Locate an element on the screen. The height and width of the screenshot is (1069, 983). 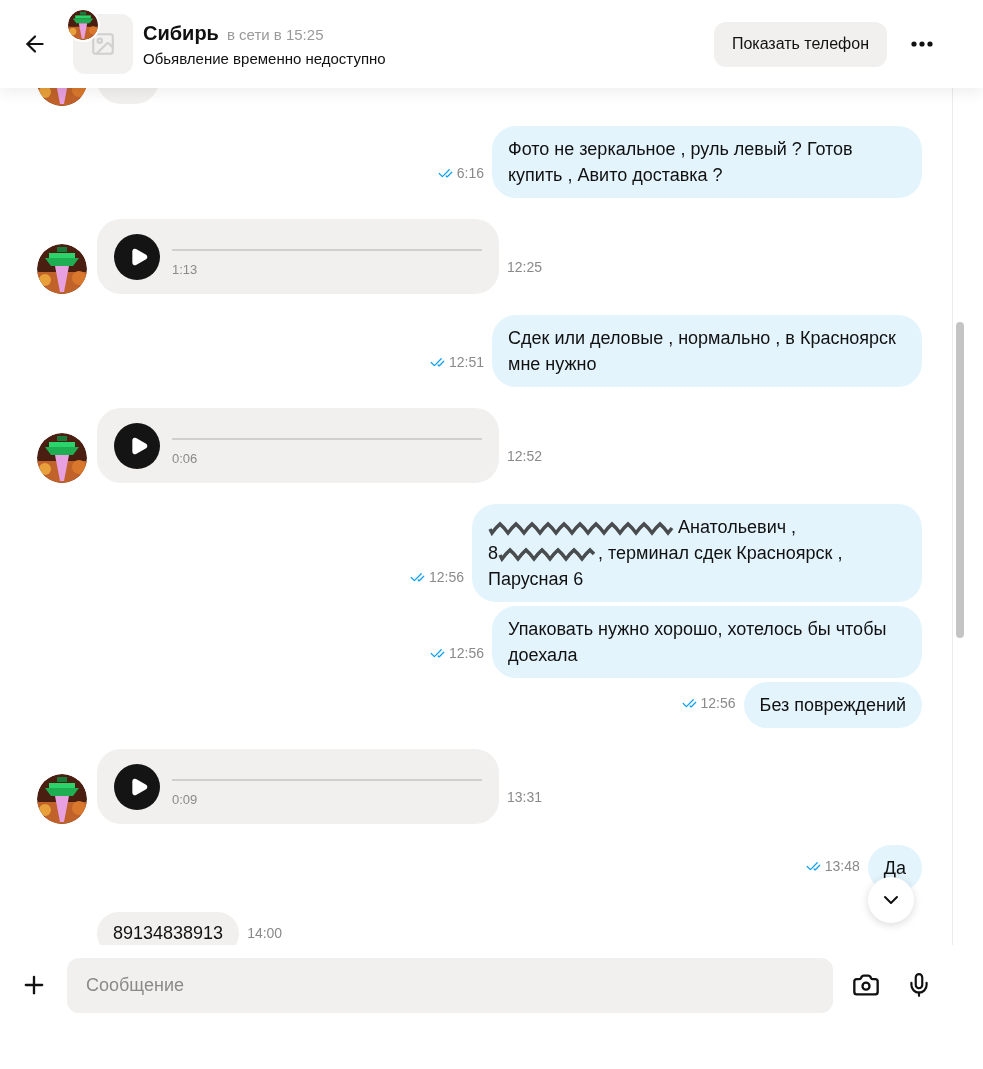
message-bubble: Упаковать нужно хорошо, хотелось бы чтобы доехала is located at coordinates (707, 642).